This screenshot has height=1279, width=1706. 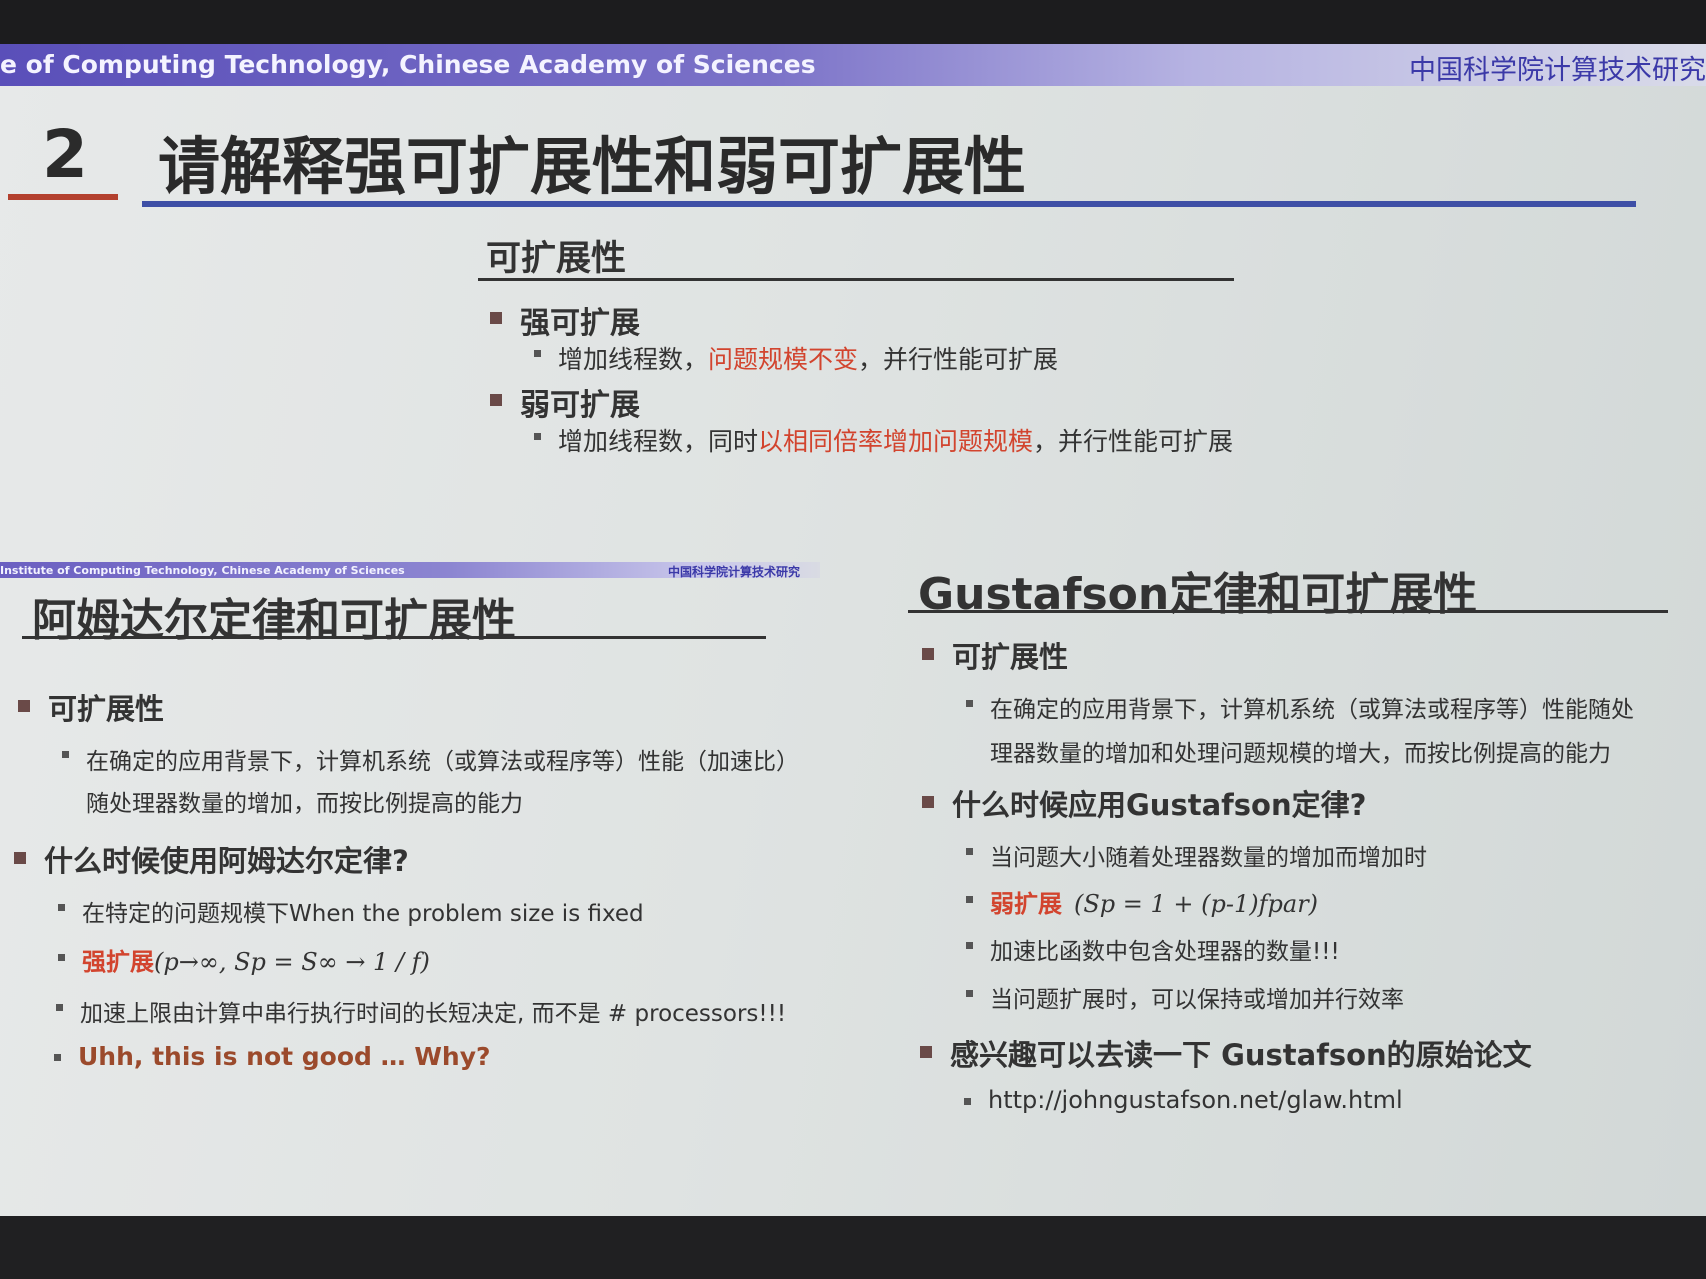 I want to click on amdahl-inset-institute-cn: 中国科学院计算技术研究, so click(x=734, y=572).